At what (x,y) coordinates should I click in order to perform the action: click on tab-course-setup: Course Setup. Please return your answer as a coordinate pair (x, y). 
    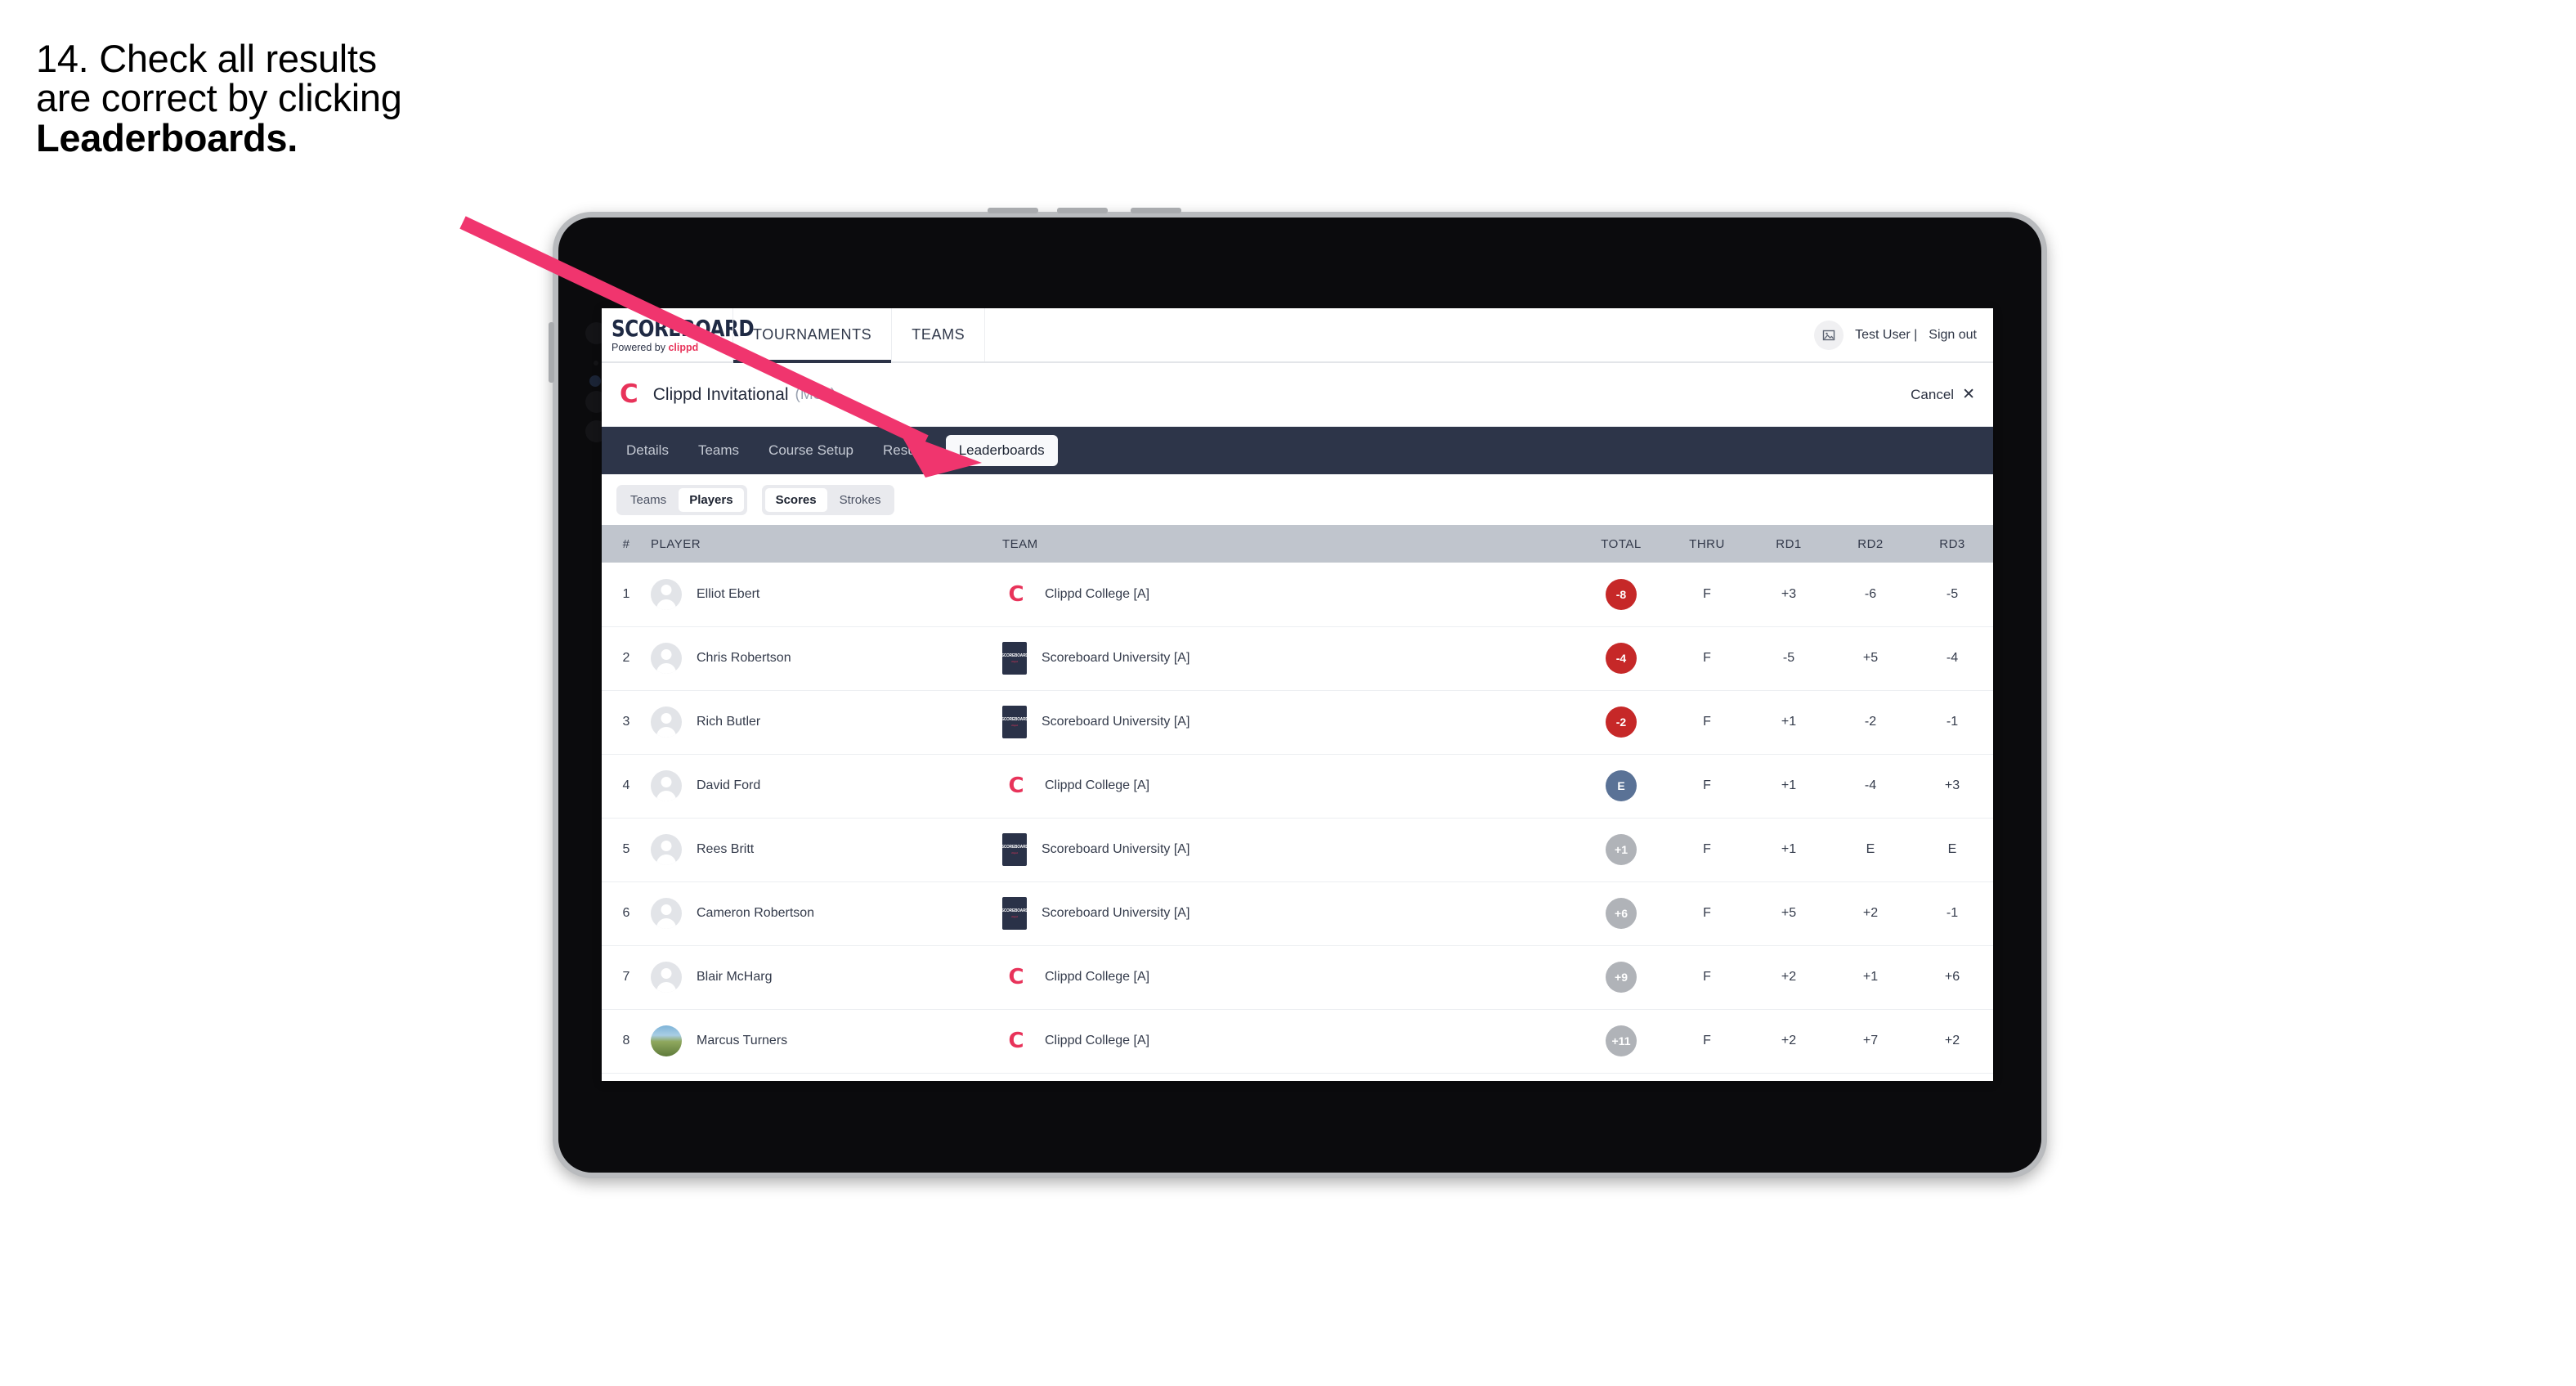
    Looking at the image, I should click on (811, 450).